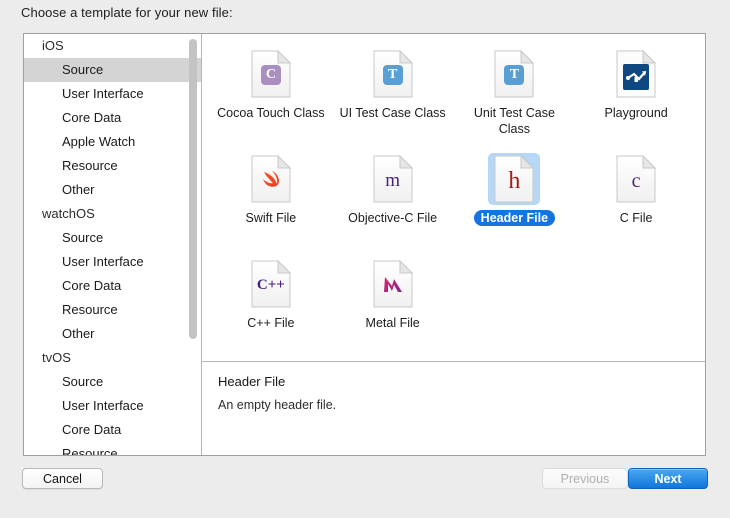 The image size is (730, 518). I want to click on sidebar-scrollbar-track, so click(194, 244).